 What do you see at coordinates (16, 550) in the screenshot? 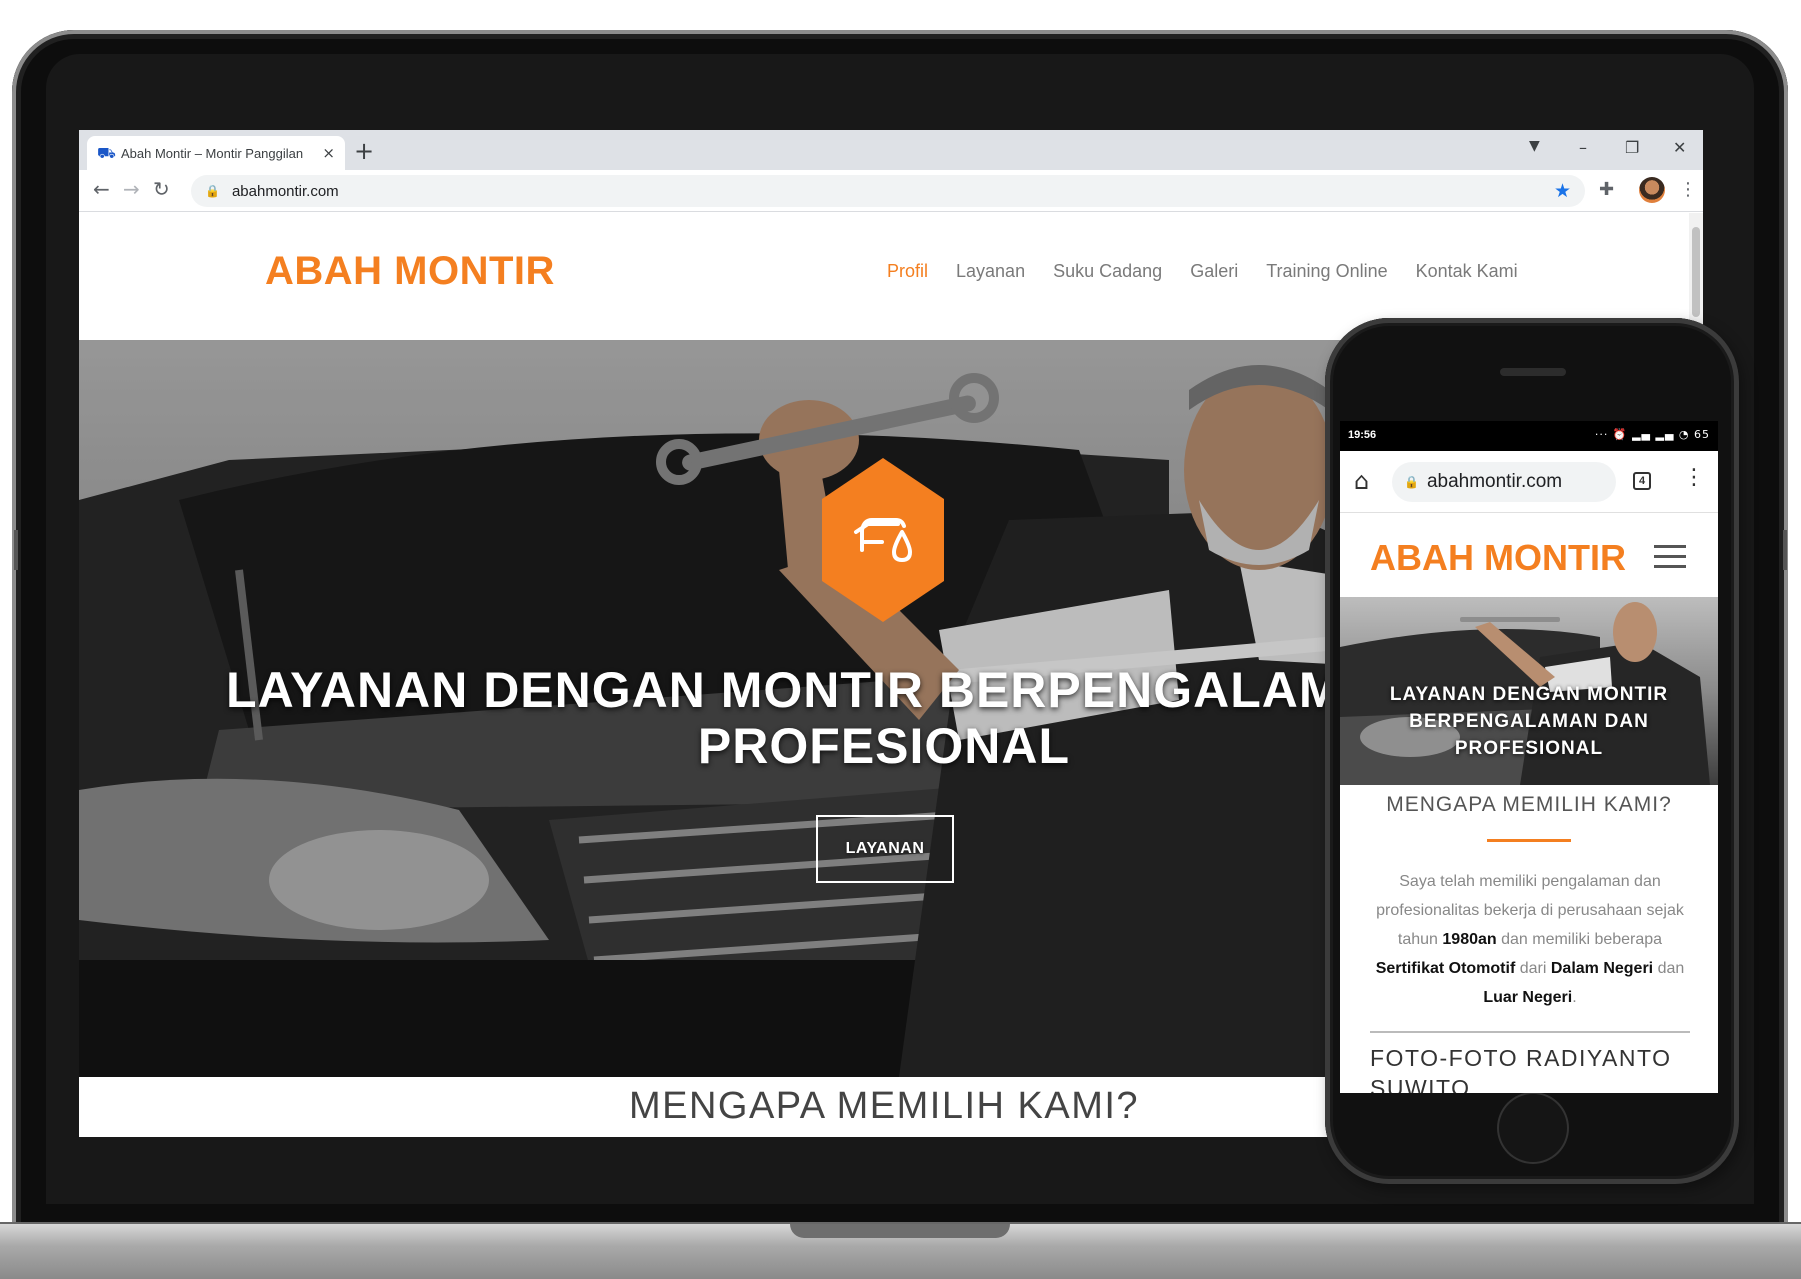
I see `laptop-hinge-left` at bounding box center [16, 550].